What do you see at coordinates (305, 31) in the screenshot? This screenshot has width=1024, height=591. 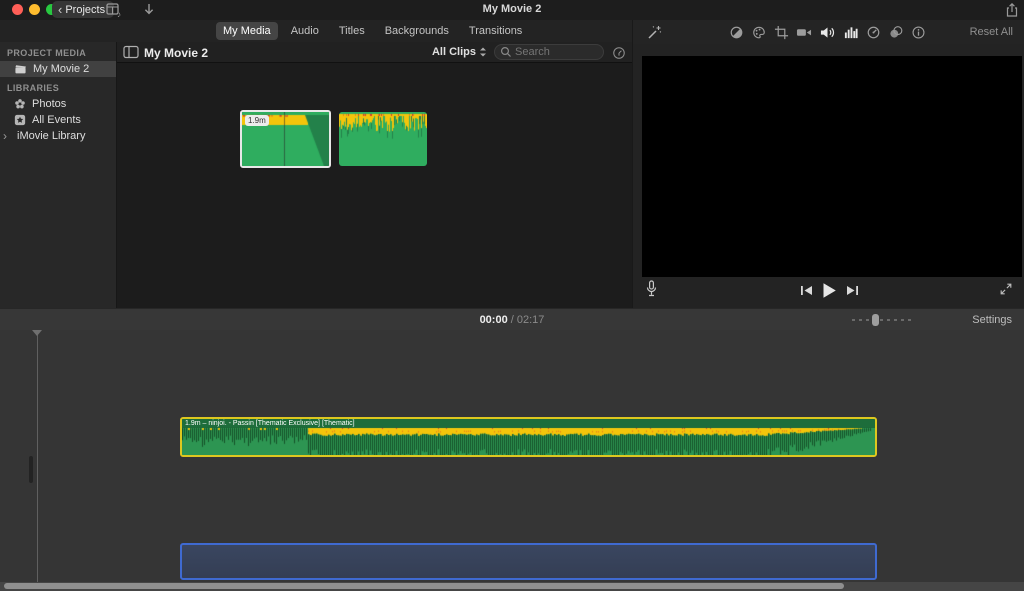 I see `tab-audio: Audio` at bounding box center [305, 31].